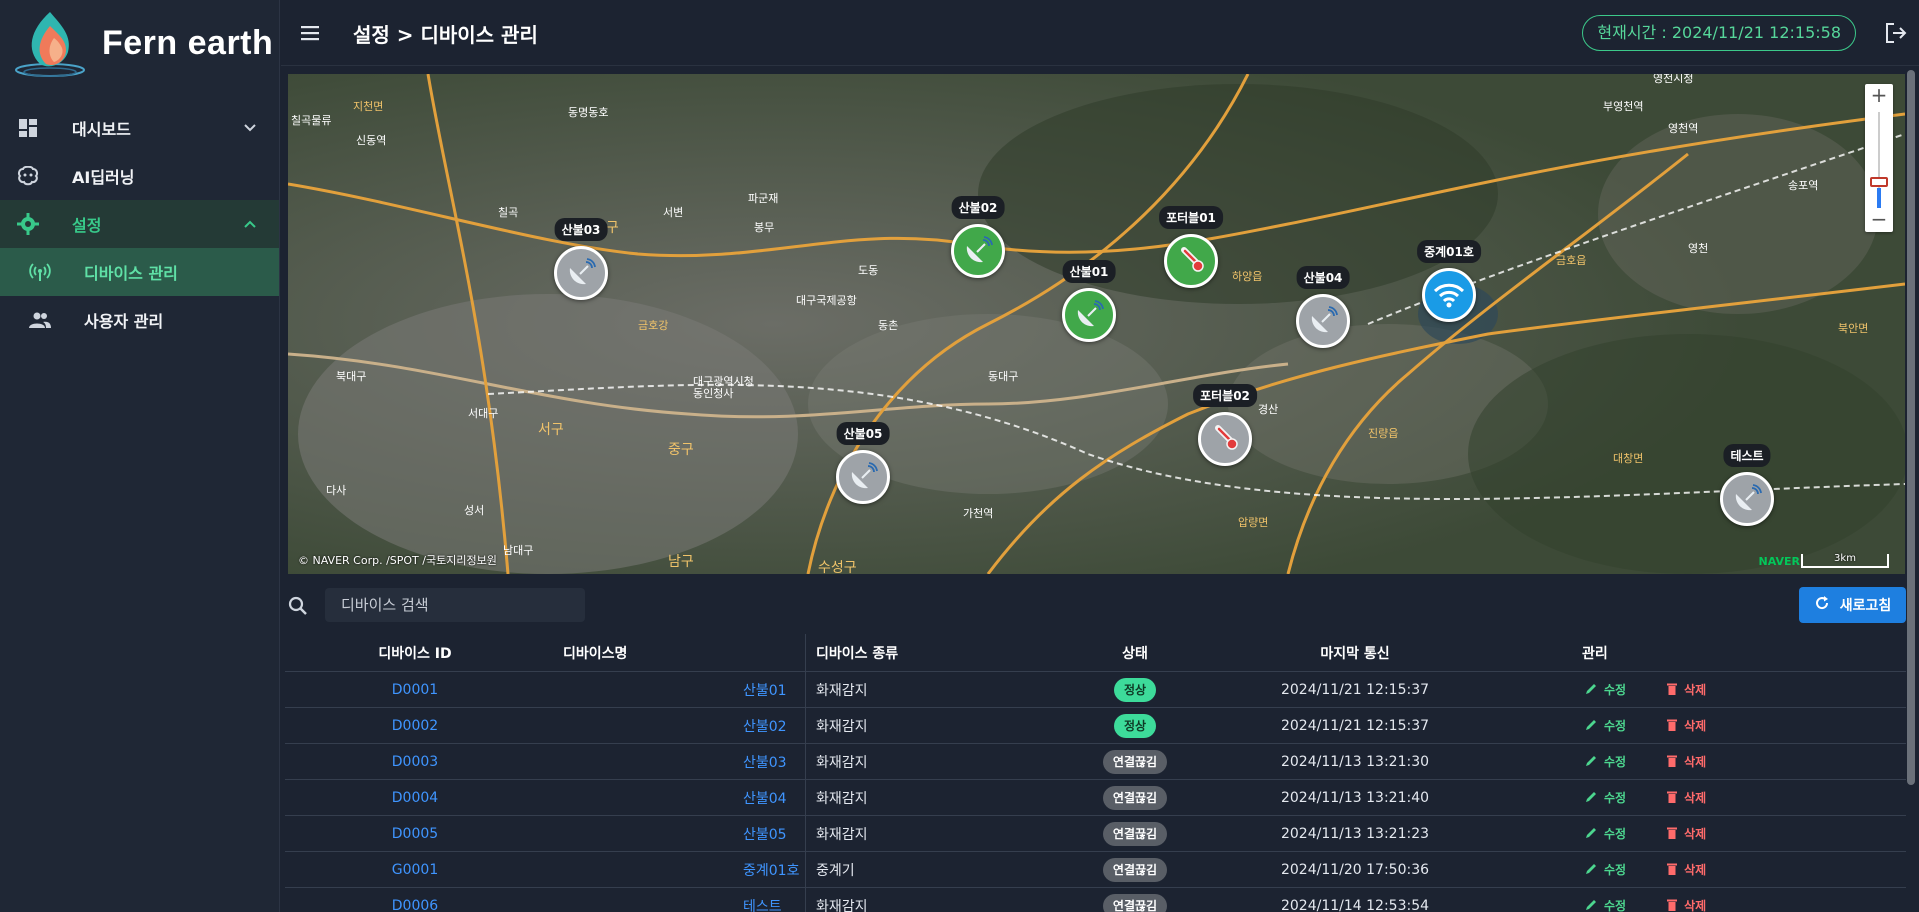 This screenshot has width=1919, height=912. What do you see at coordinates (250, 225) in the screenshot?
I see `chevron-up-icon` at bounding box center [250, 225].